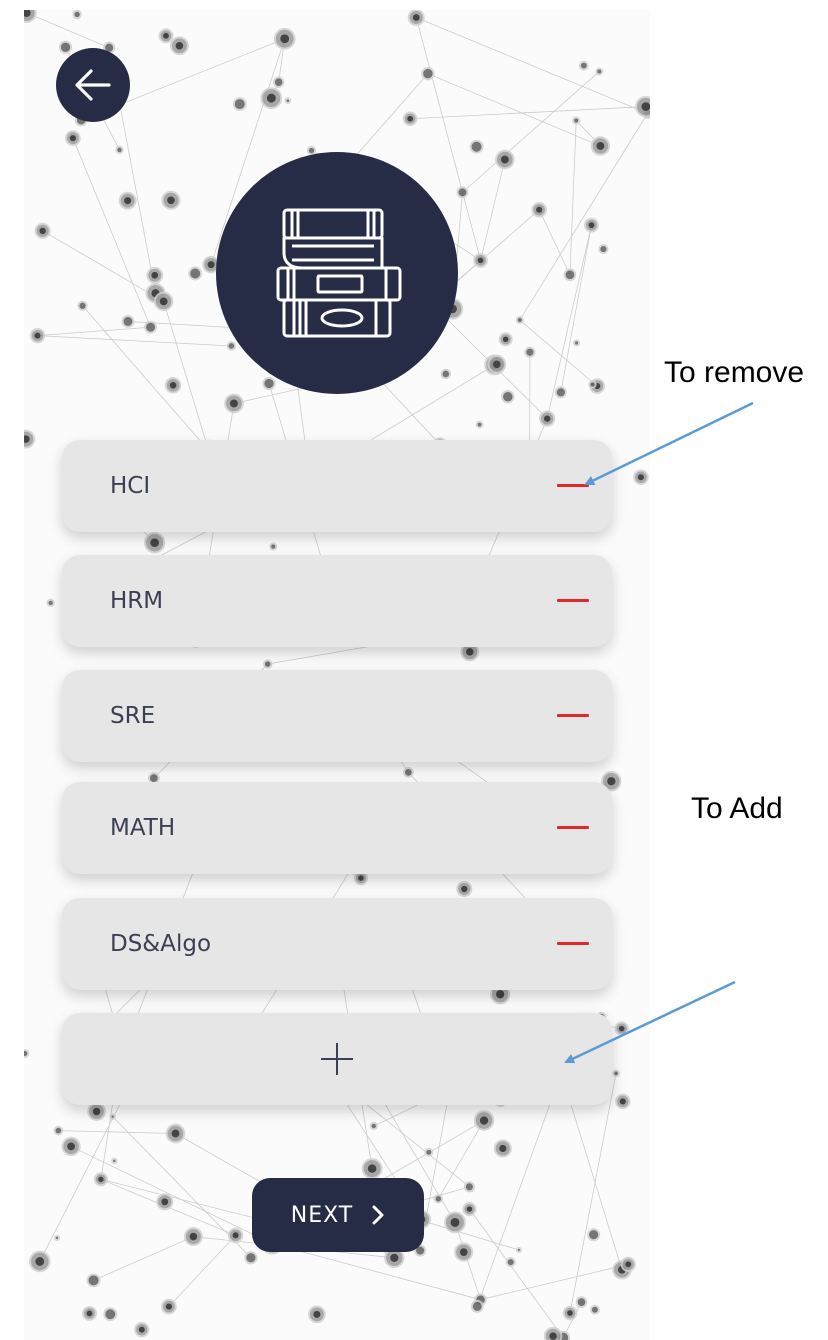 This screenshot has width=828, height=1340. I want to click on annotation-remove: To remove, so click(734, 372).